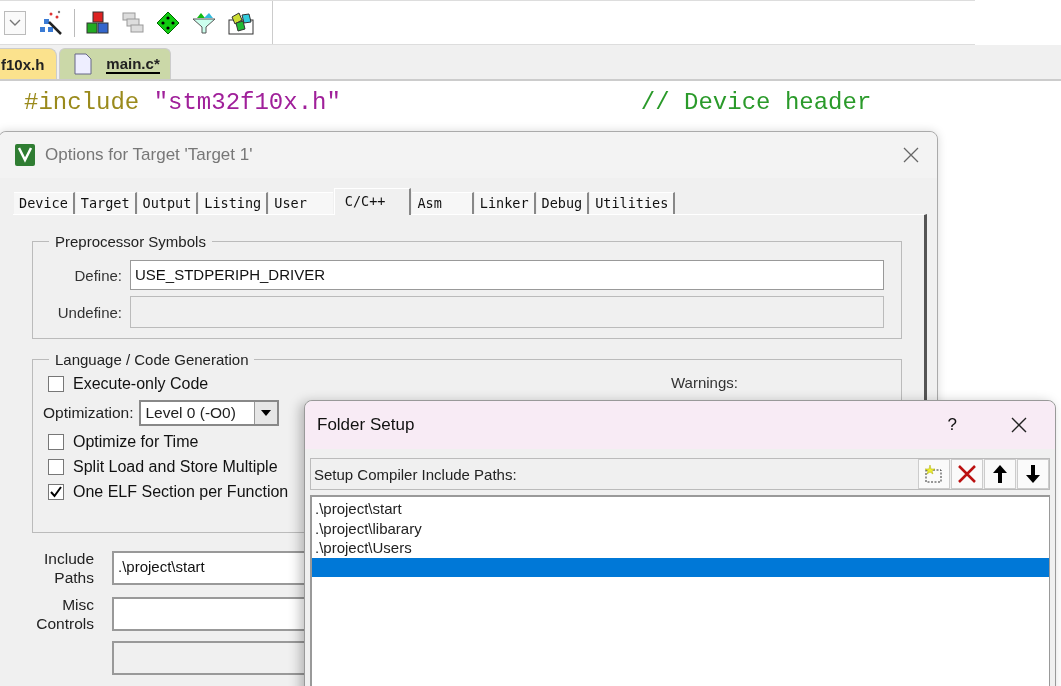 The height and width of the screenshot is (686, 1061). I want to click on dice-box-icon, so click(241, 22).